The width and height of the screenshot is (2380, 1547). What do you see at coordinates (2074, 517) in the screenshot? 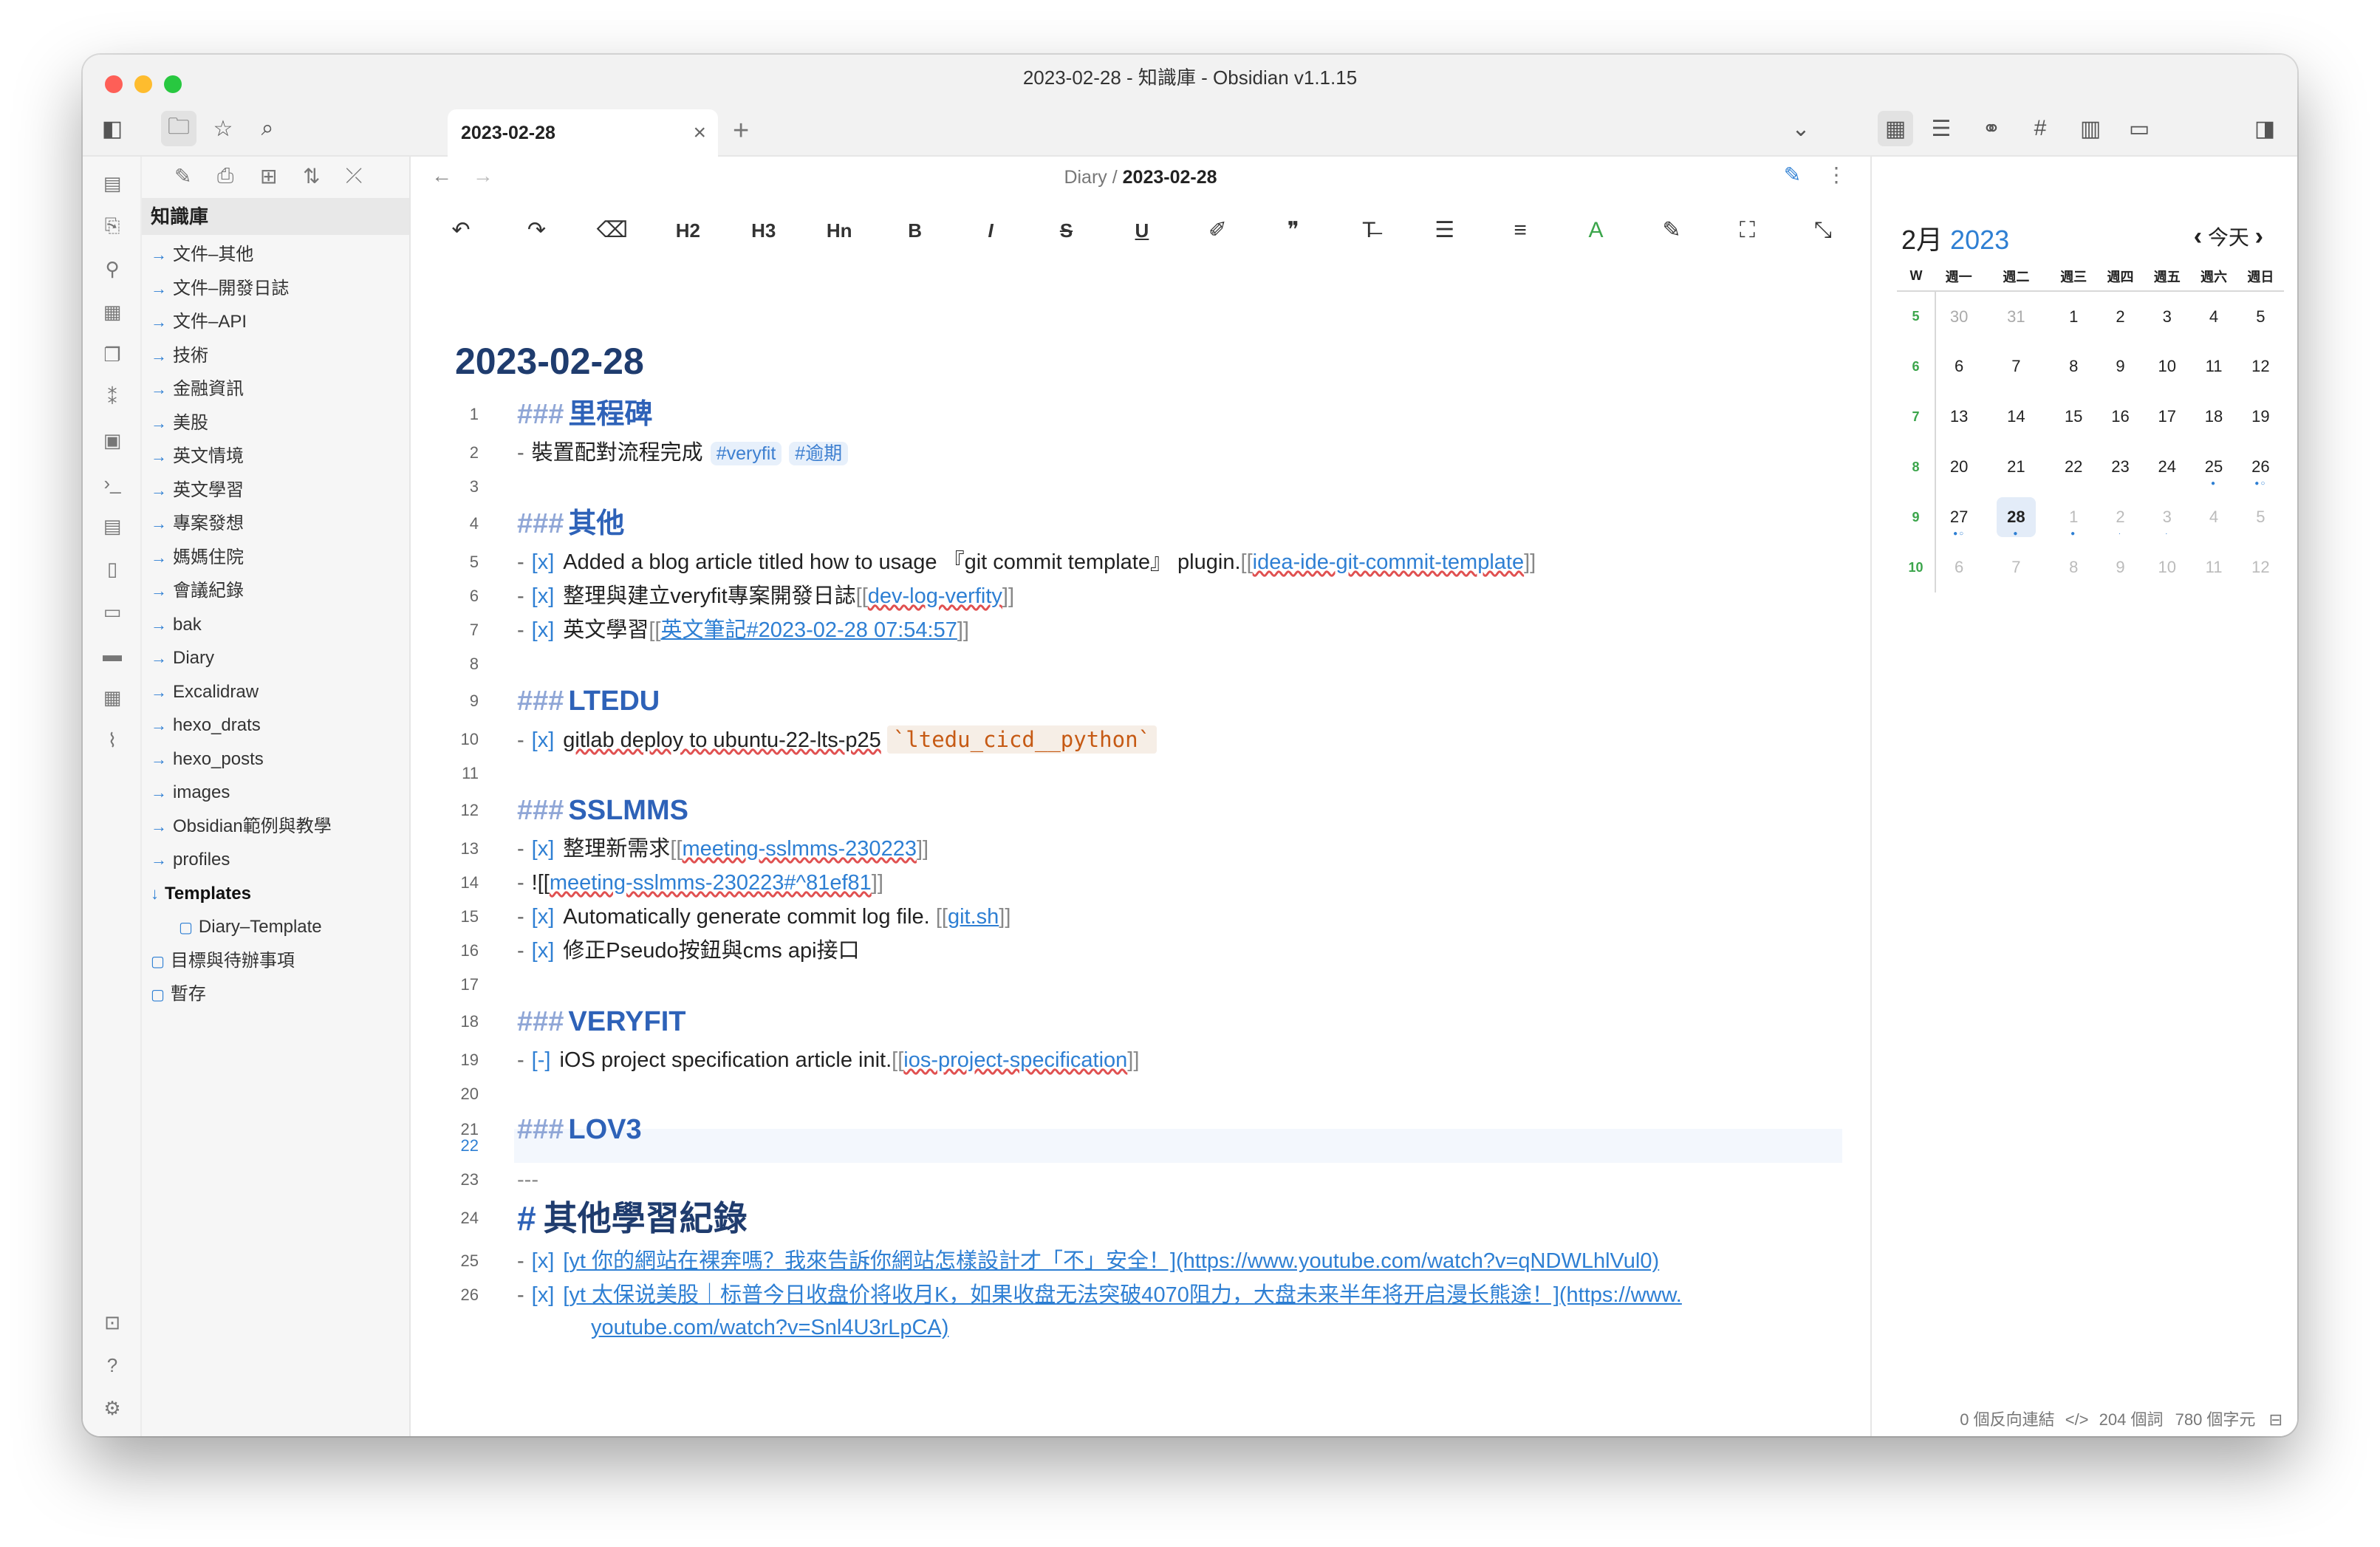
I see `calendar-day: 1 ●` at bounding box center [2074, 517].